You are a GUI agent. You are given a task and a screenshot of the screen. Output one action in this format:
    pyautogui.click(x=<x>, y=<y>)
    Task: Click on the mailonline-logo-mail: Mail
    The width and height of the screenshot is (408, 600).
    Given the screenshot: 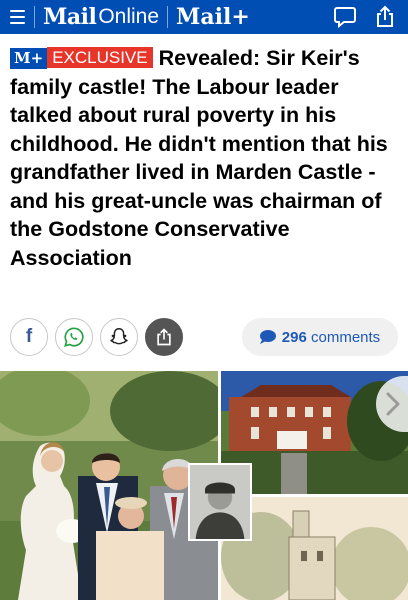 What is the action you would take?
    pyautogui.click(x=70, y=17)
    